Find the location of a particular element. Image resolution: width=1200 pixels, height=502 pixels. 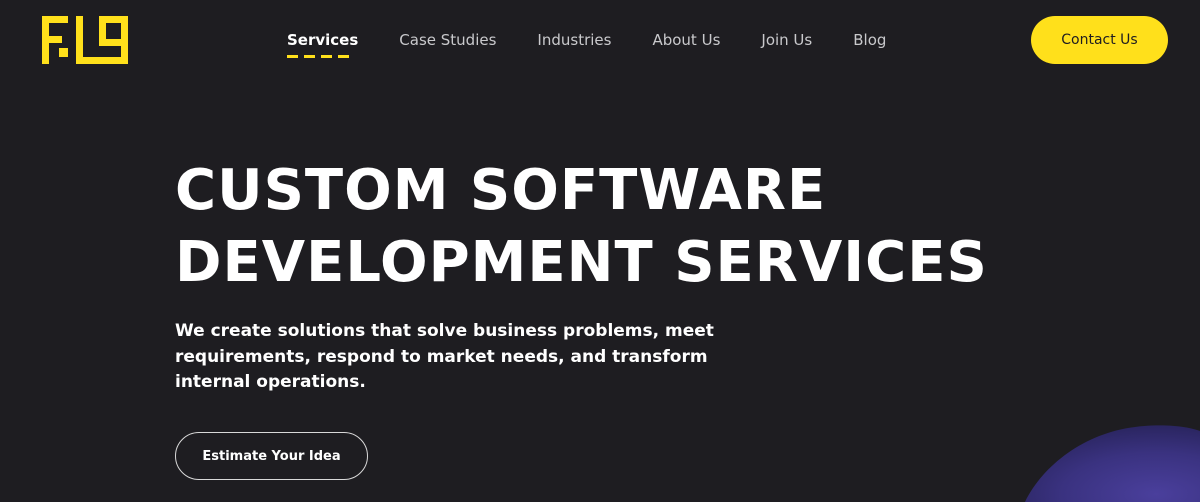

nav-item-label: Blog is located at coordinates (870, 40).